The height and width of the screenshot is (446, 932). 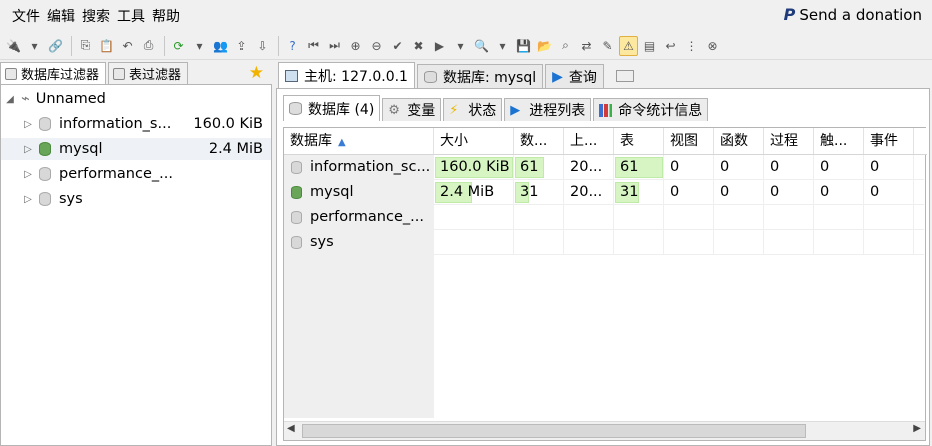 I want to click on tree-item-sys: ▷ sys, so click(x=136, y=199).